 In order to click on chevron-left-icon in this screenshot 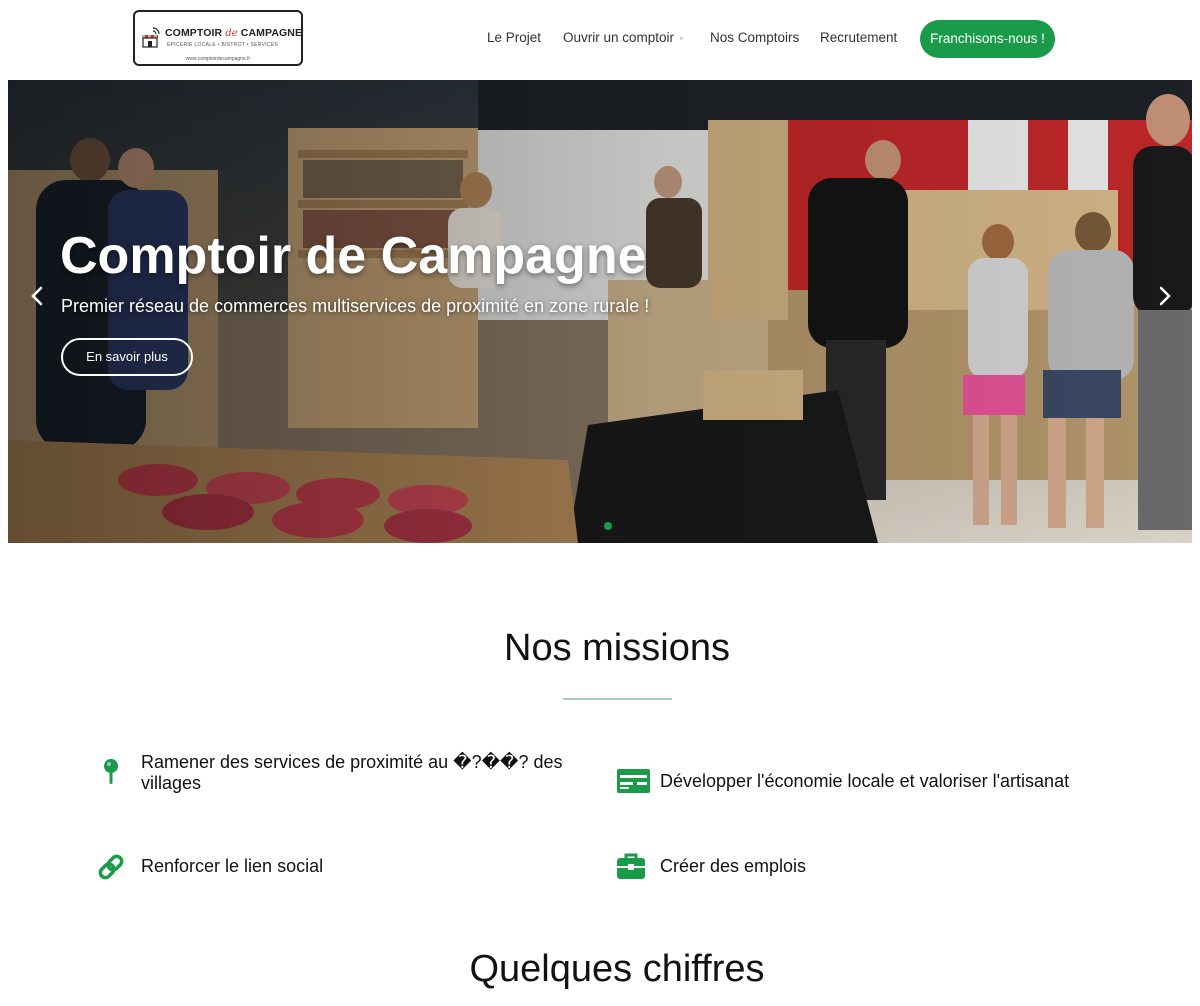, I will do `click(38, 296)`.